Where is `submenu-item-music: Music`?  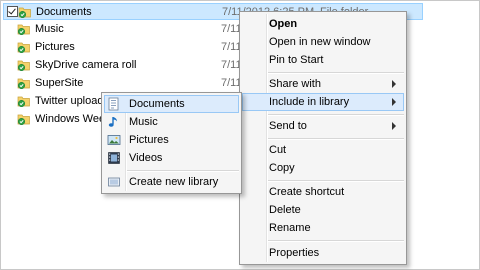 submenu-item-music: Music is located at coordinates (171, 122).